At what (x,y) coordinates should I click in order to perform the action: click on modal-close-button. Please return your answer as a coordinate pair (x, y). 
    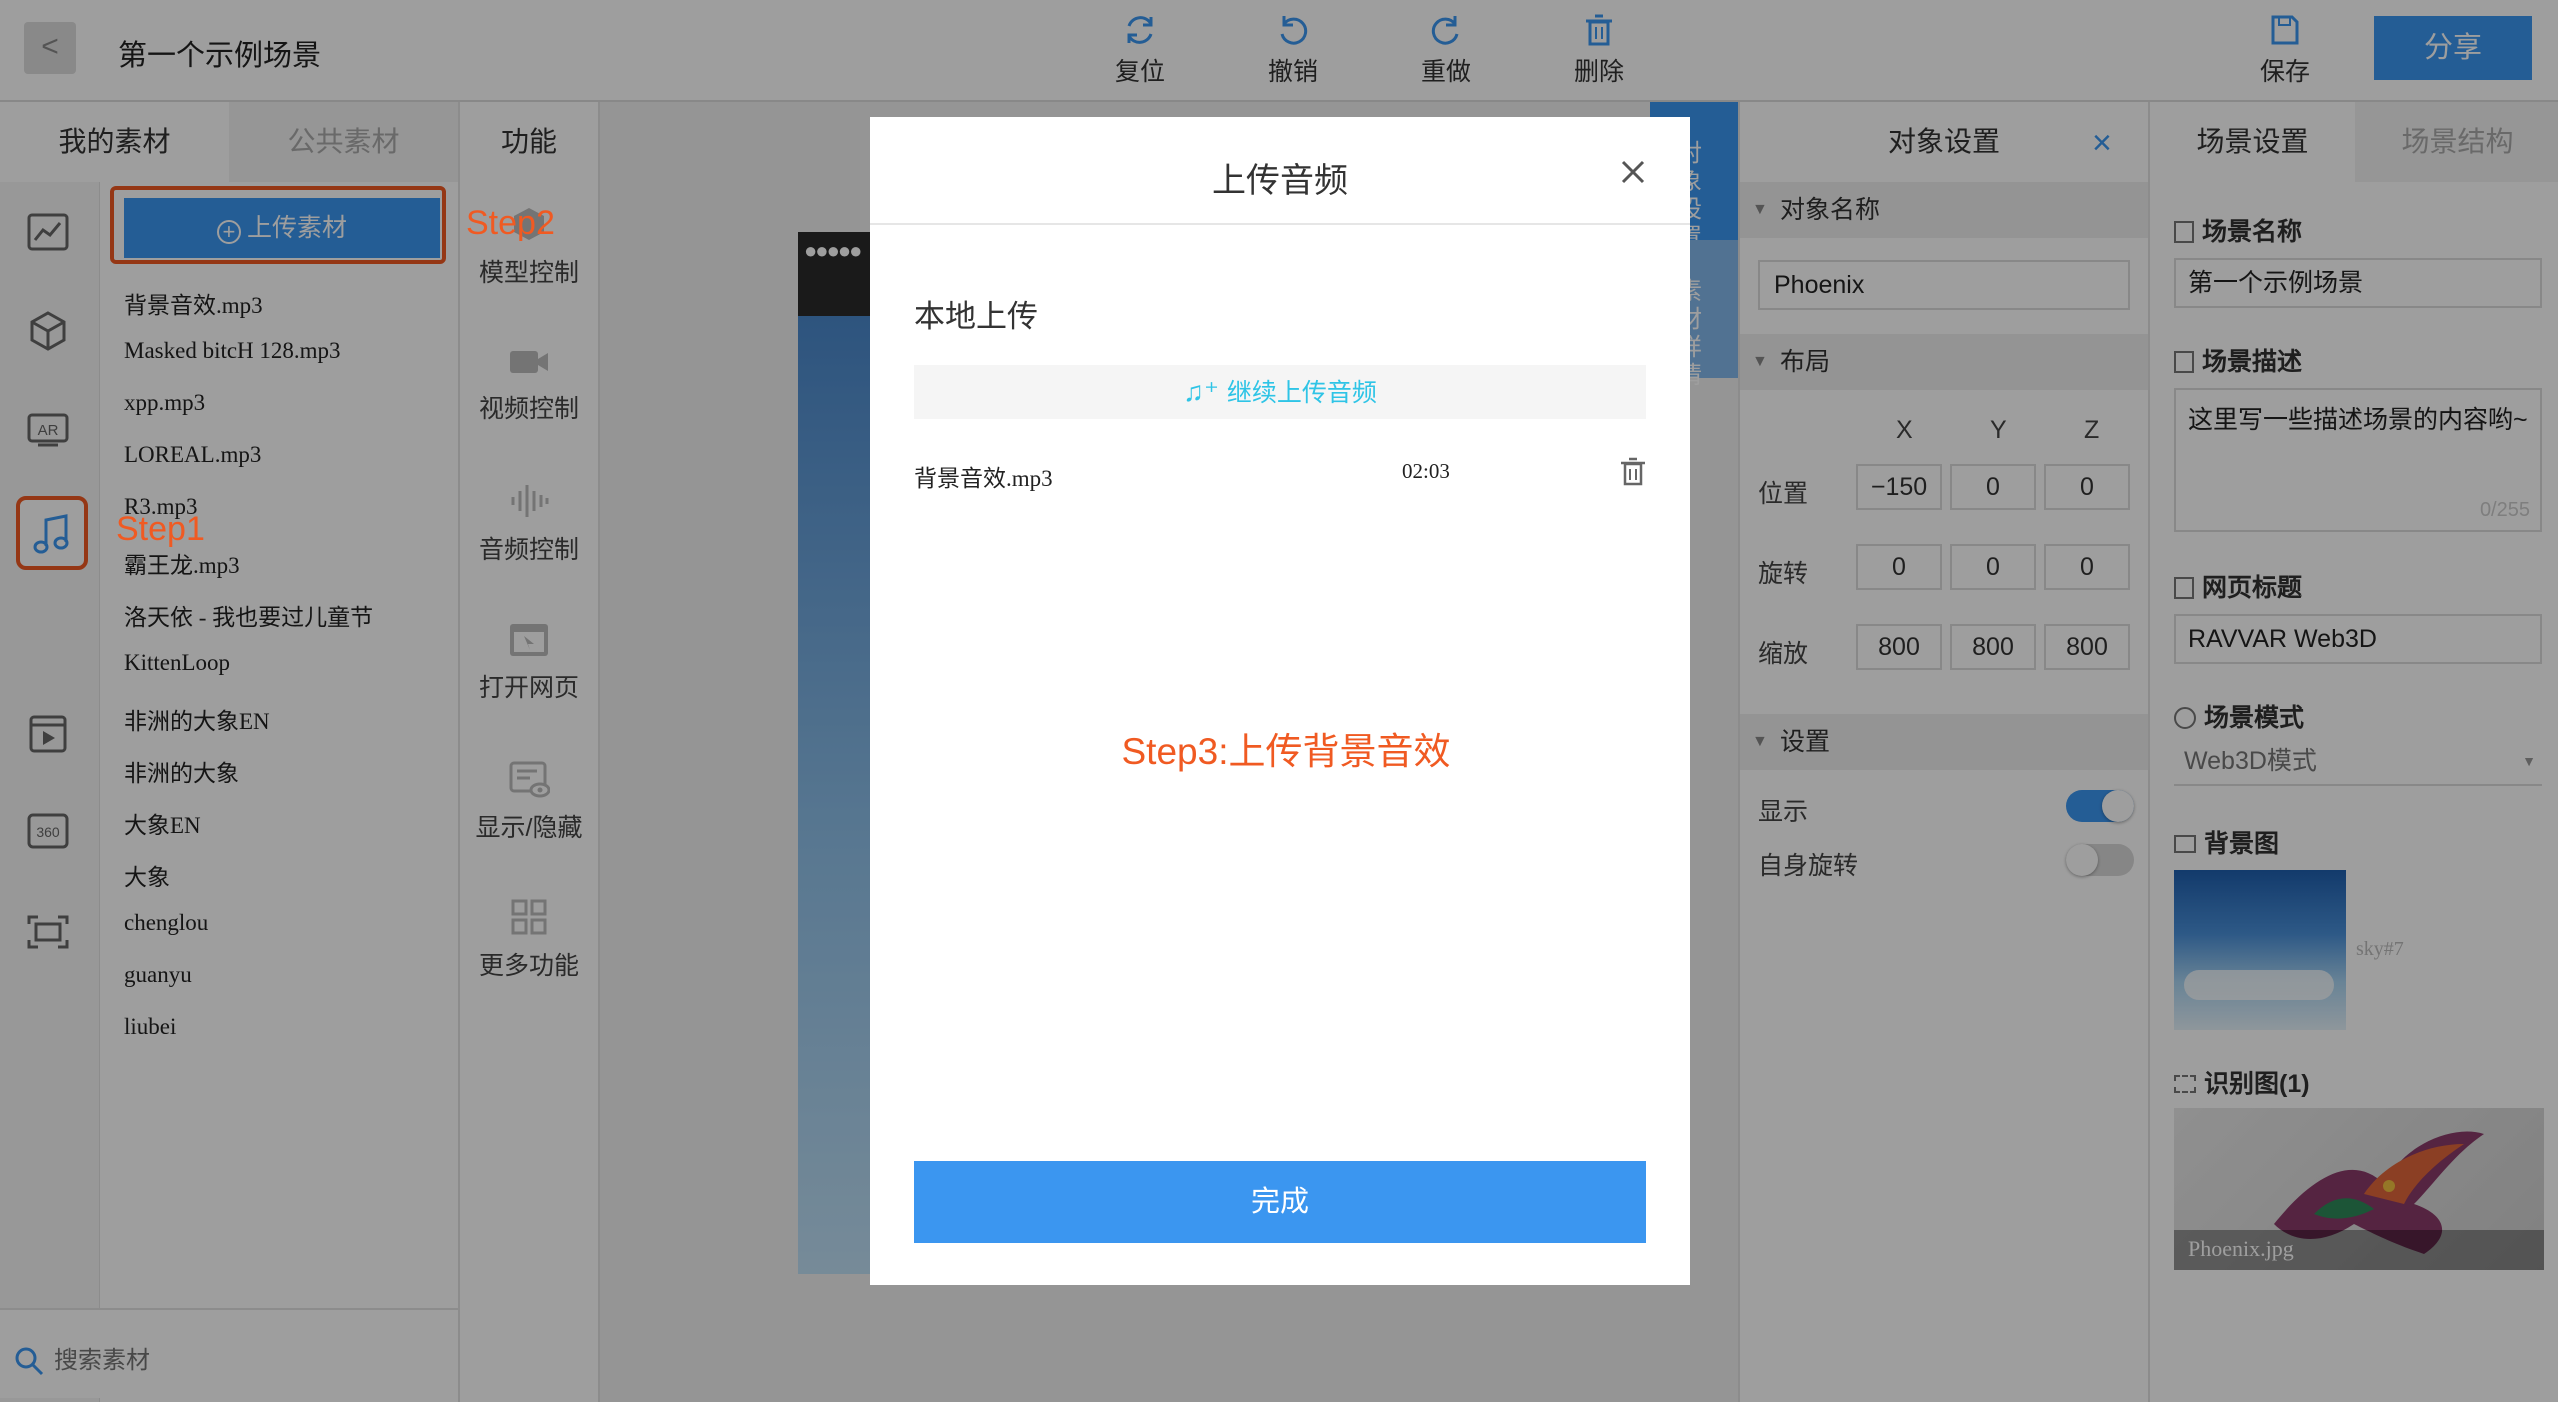
    Looking at the image, I should click on (1633, 172).